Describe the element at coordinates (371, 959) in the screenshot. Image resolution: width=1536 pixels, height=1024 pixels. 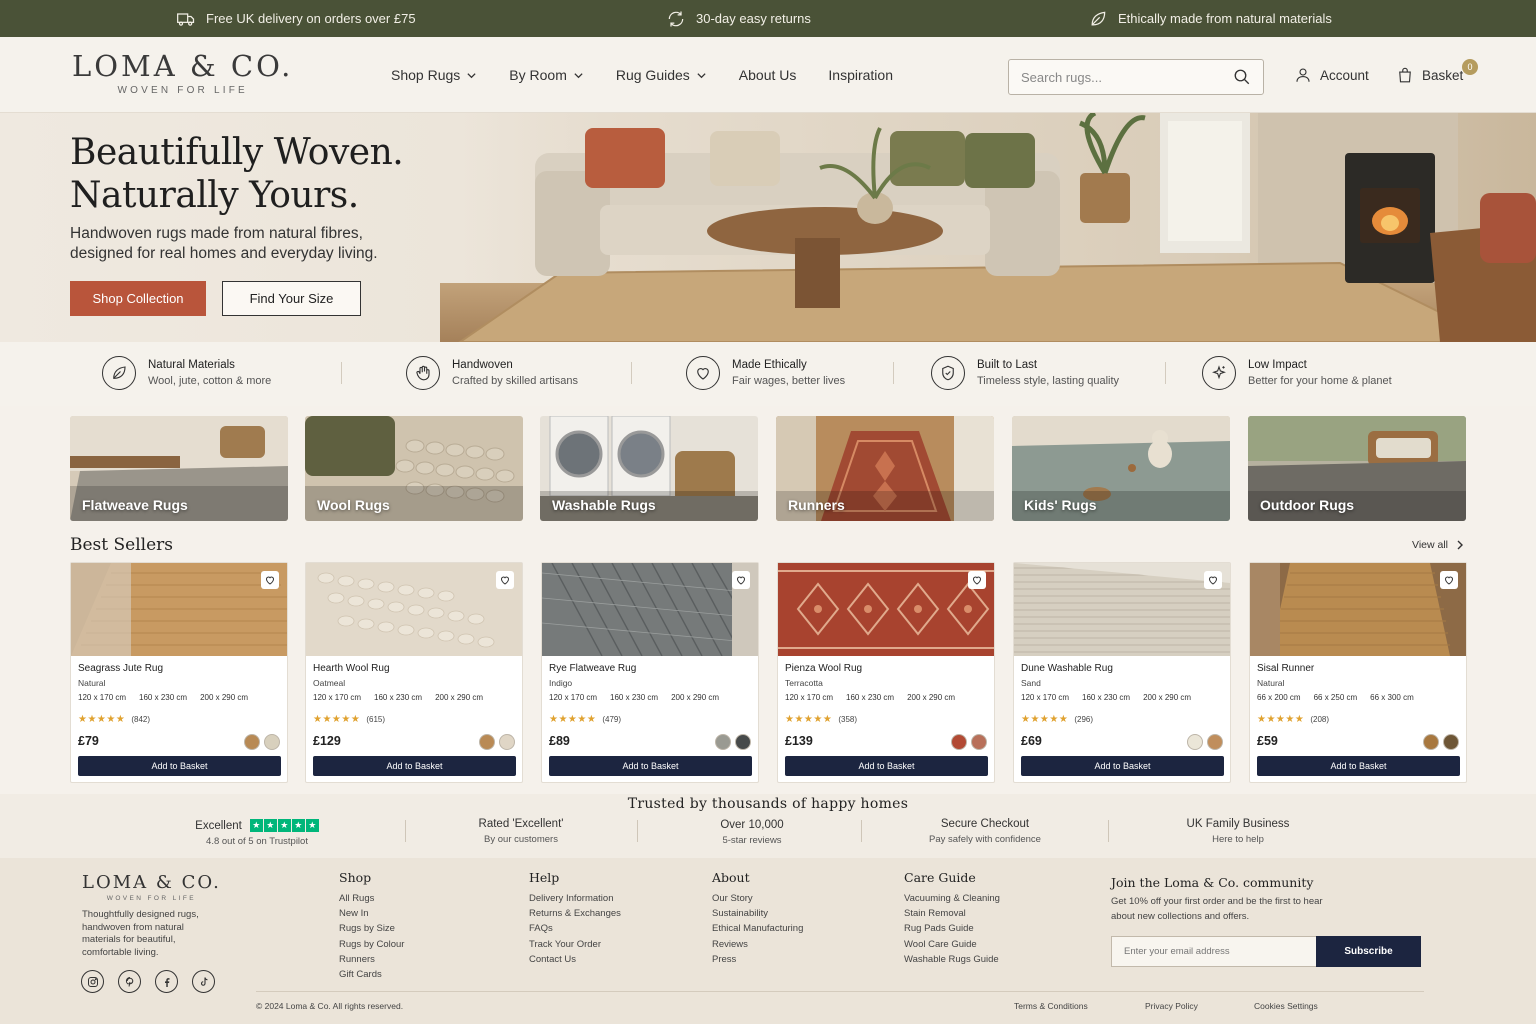
I see `footer-link: Runners` at that location.